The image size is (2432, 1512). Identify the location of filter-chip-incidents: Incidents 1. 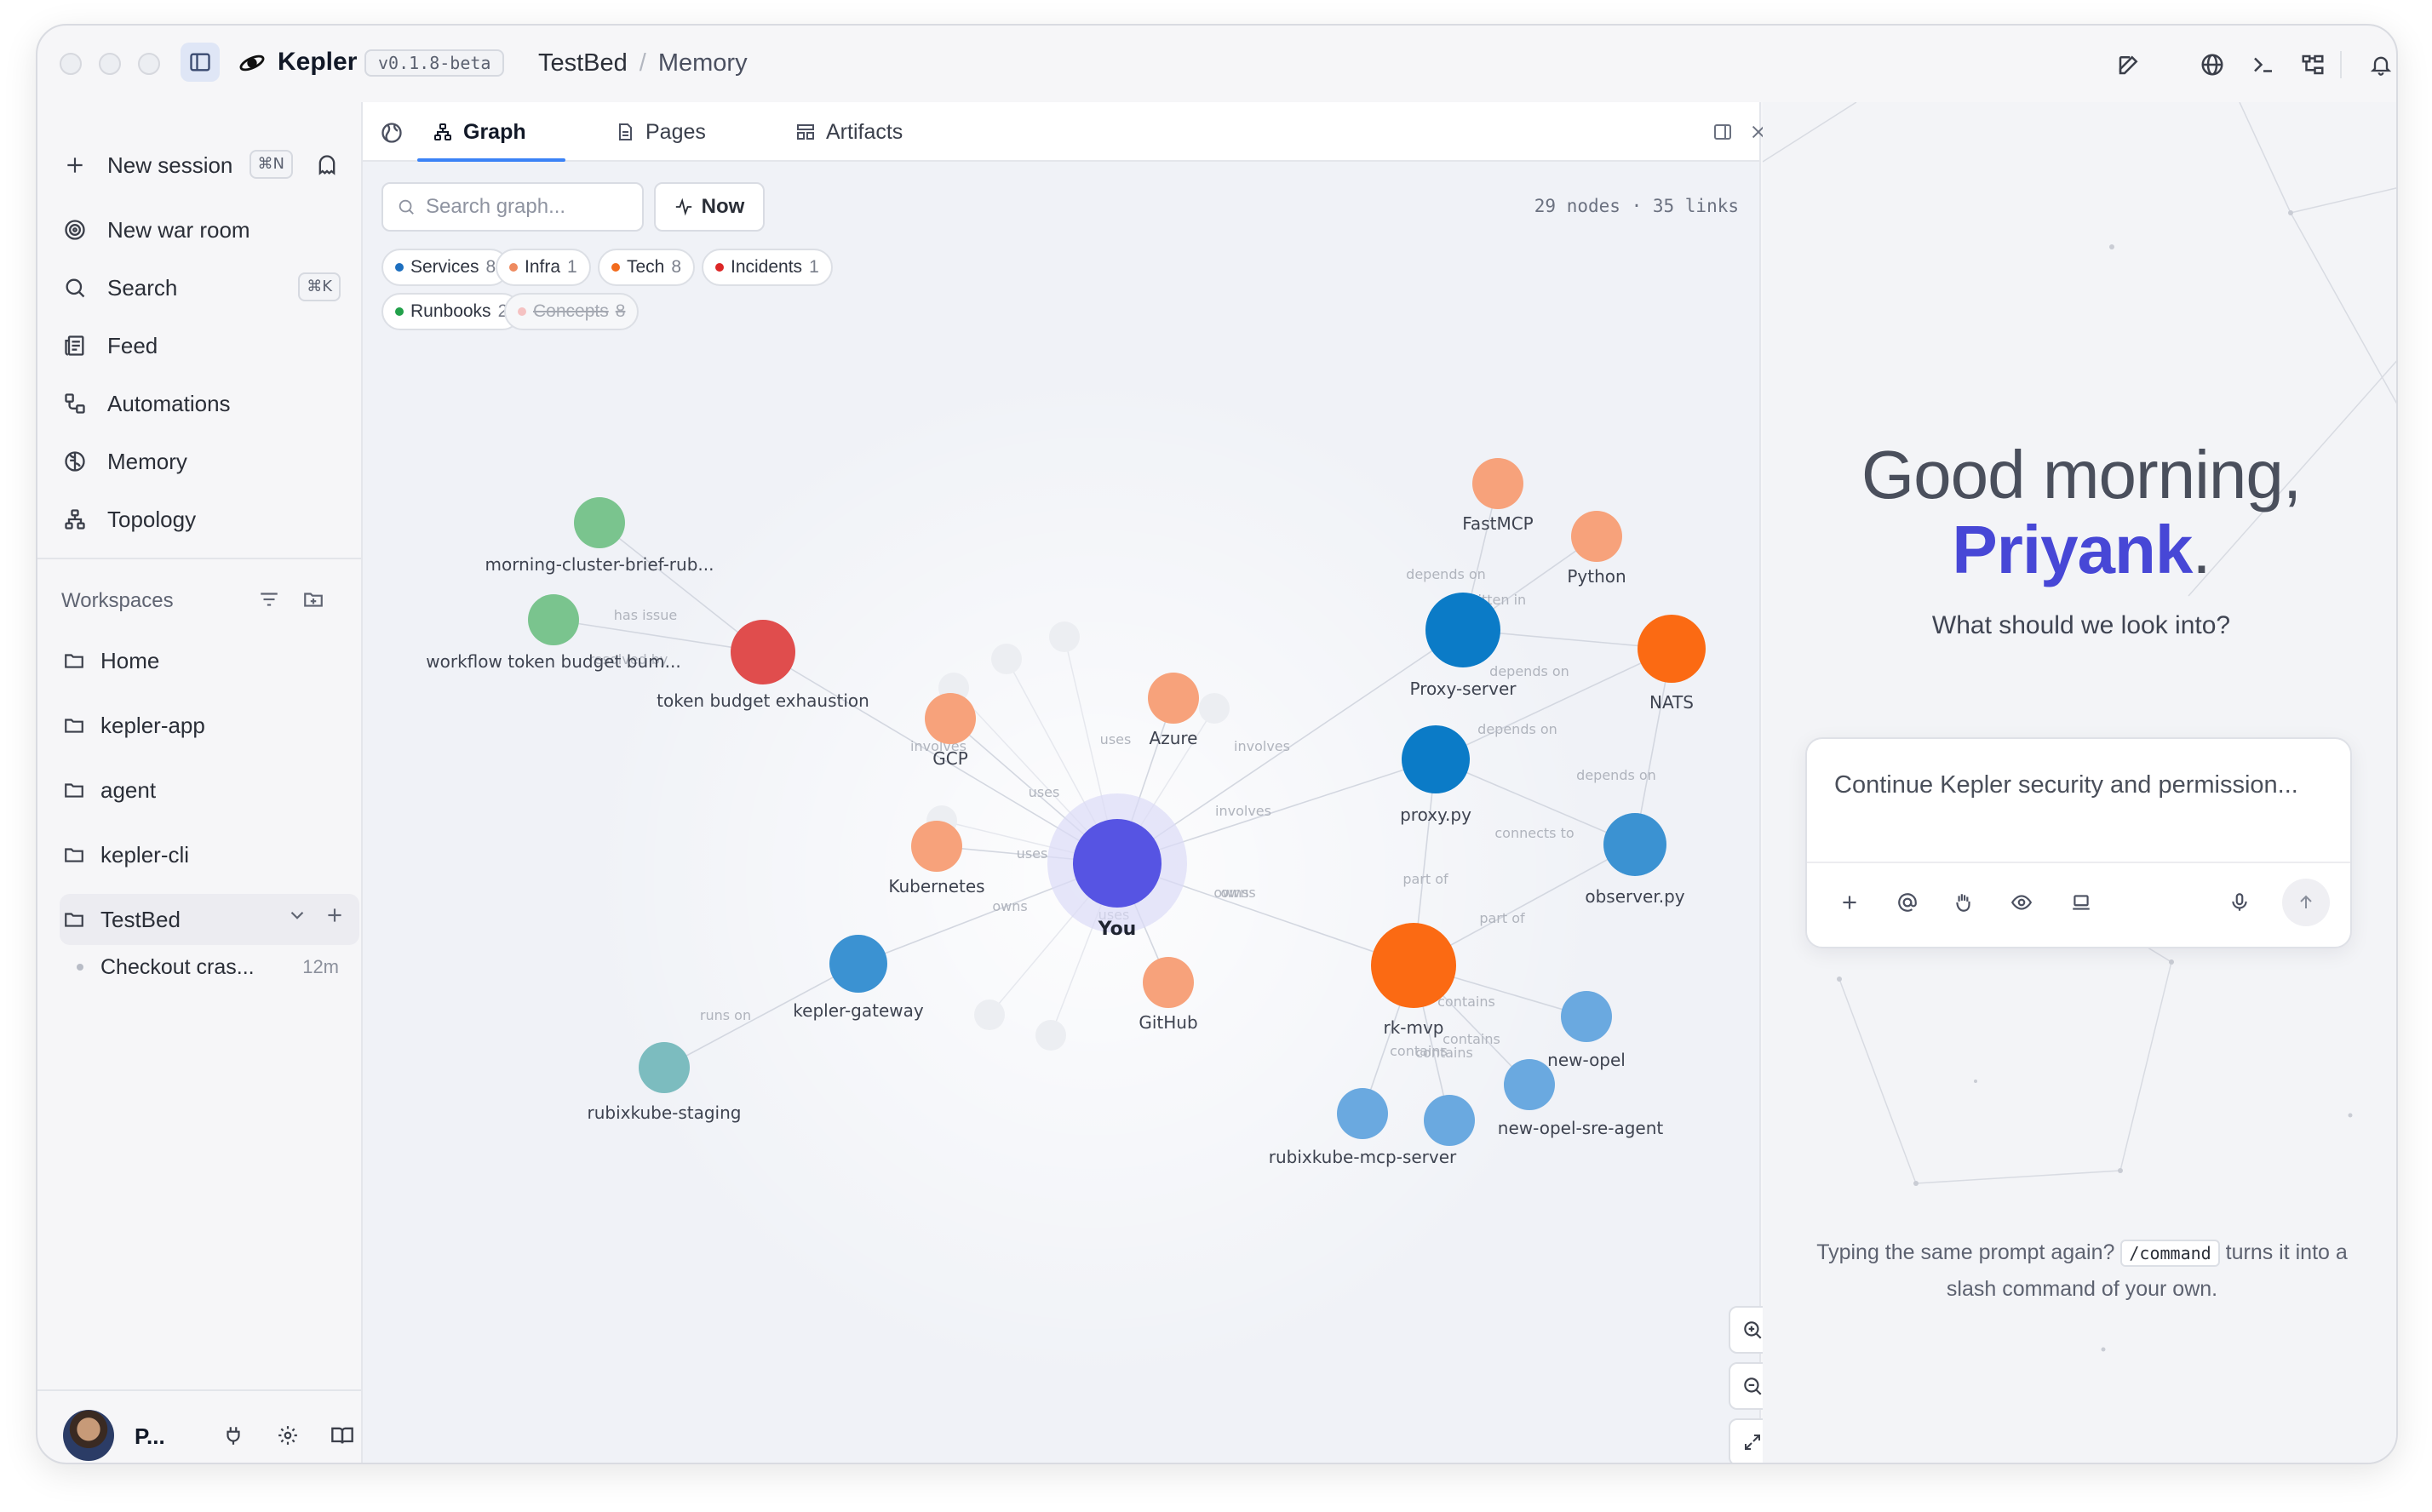
(767, 267).